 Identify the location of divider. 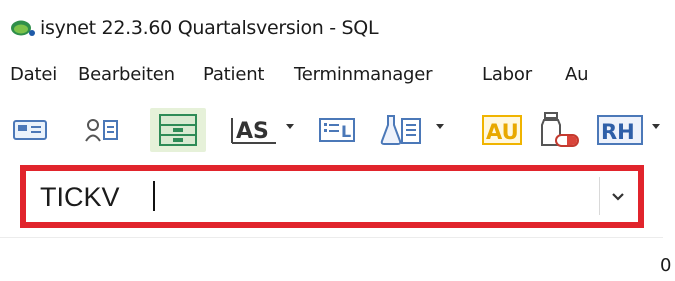
(331, 237).